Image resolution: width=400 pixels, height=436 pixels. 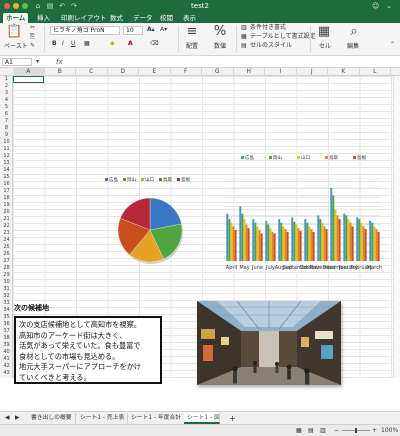 What do you see at coordinates (244, 46) in the screenshot?
I see `cell-style-icon: ▤` at bounding box center [244, 46].